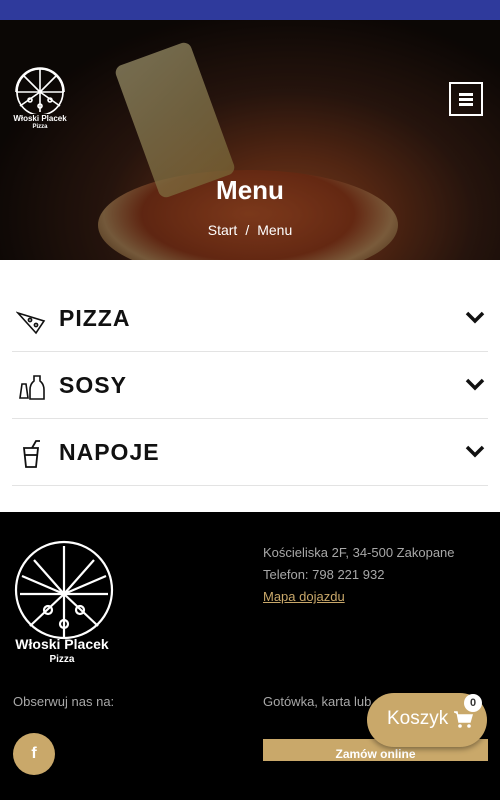  I want to click on logo: Włoski Placek Pizza, so click(40, 98).